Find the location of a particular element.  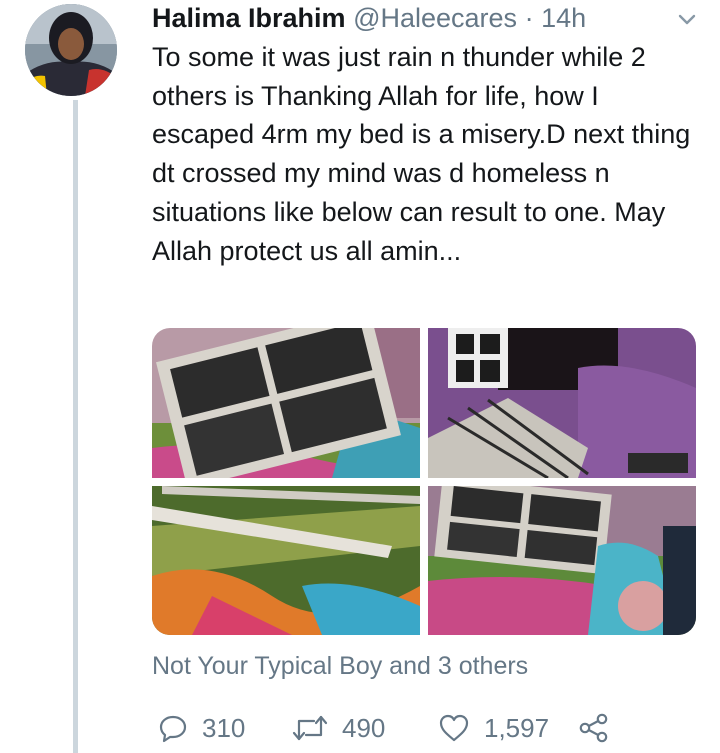

share-button is located at coordinates (594, 728).